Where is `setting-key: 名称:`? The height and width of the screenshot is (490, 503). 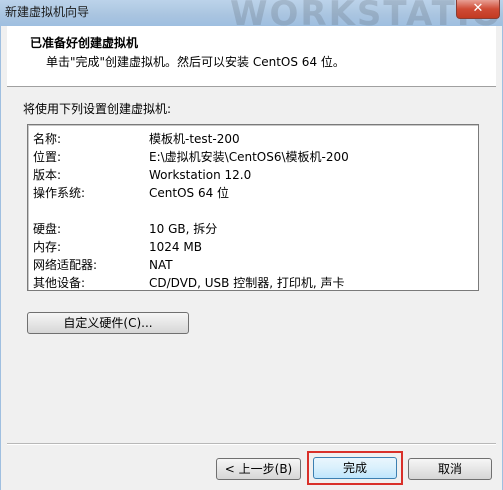 setting-key: 名称: is located at coordinates (47, 139).